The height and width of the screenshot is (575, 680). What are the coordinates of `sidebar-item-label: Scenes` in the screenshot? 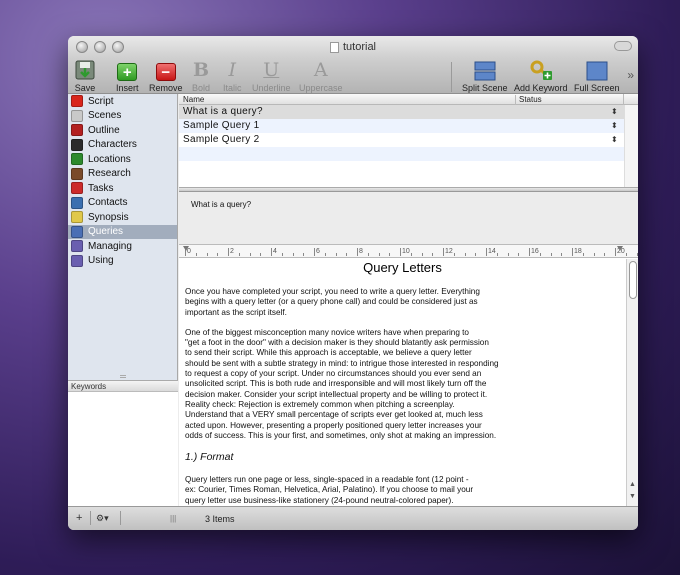 It's located at (105, 116).